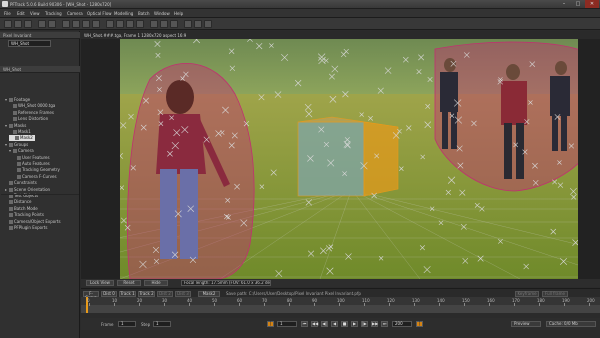 Image resolution: width=600 pixels, height=338 pixels. What do you see at coordinates (8, 24) in the screenshot?
I see `new-icon` at bounding box center [8, 24].